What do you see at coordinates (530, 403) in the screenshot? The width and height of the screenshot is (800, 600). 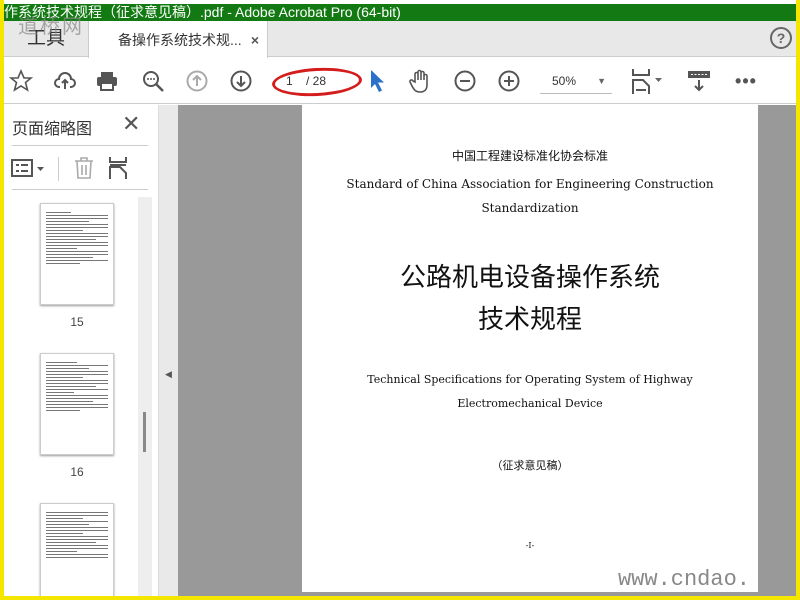 I see `title-en-2: Electromechanical Device` at bounding box center [530, 403].